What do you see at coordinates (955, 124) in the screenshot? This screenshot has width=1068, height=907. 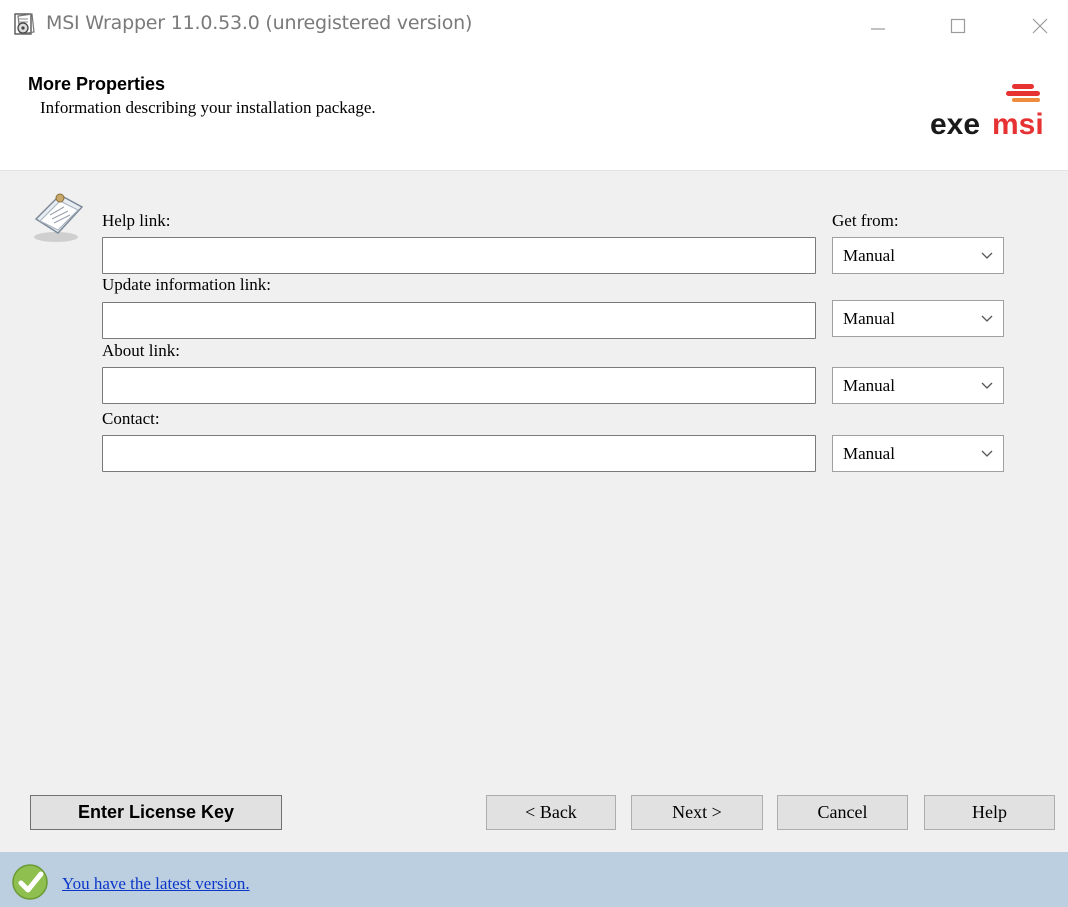 I see `logo-text-exe: exe` at bounding box center [955, 124].